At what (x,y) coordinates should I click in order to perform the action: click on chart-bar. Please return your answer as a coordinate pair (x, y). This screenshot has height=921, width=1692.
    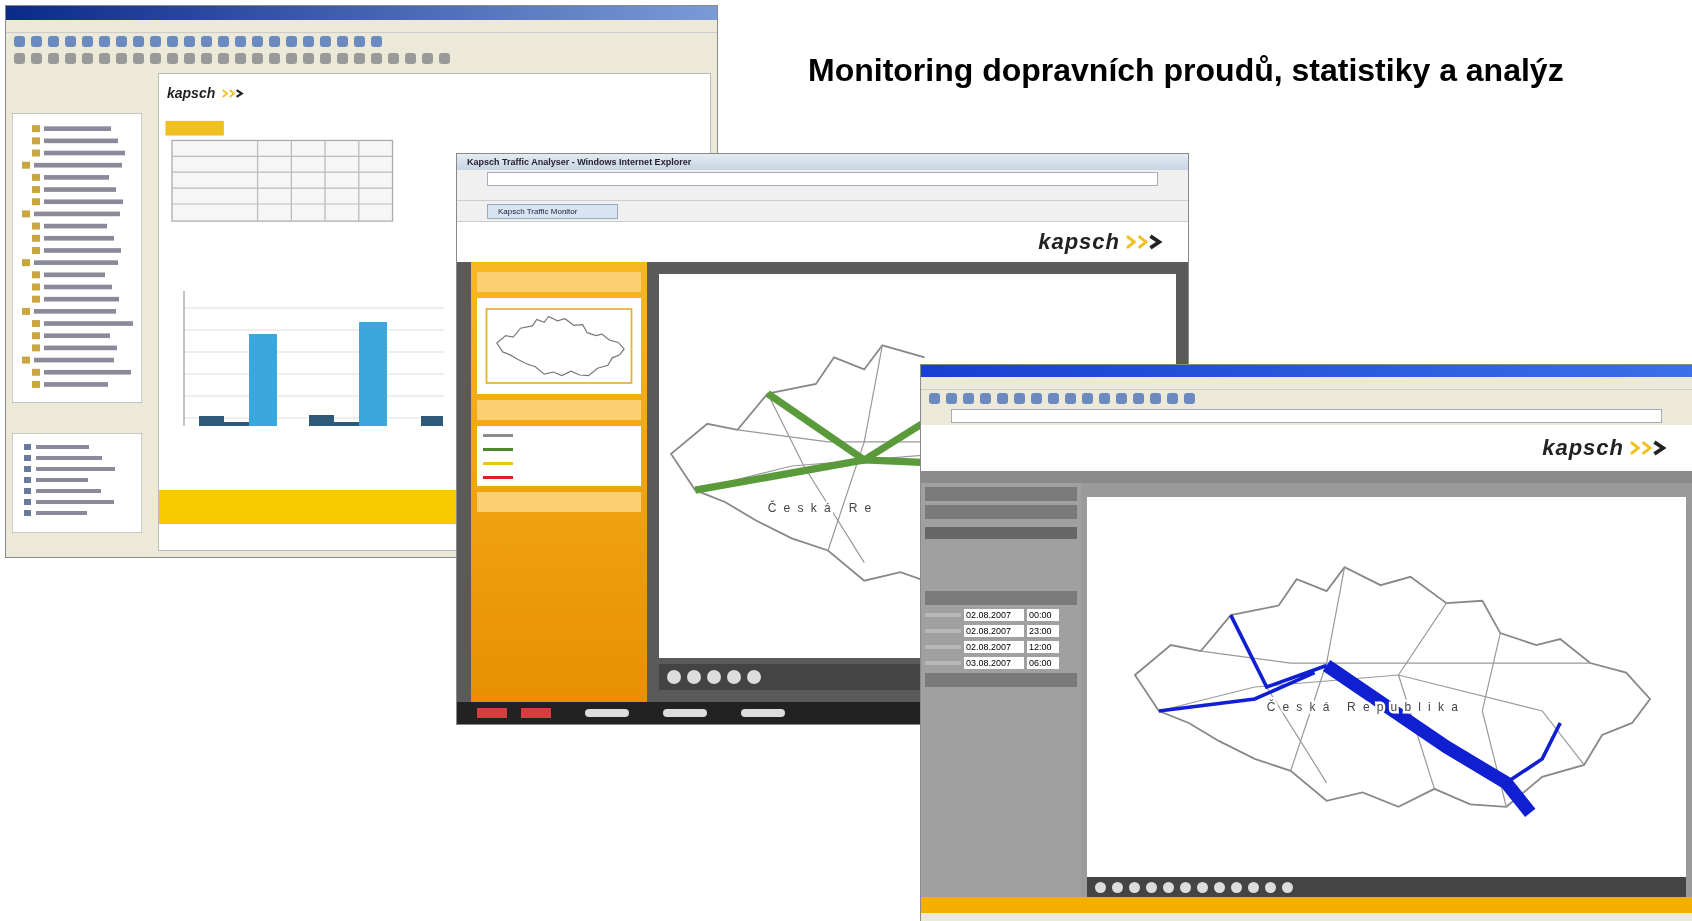
    Looking at the image, I should click on (432, 421).